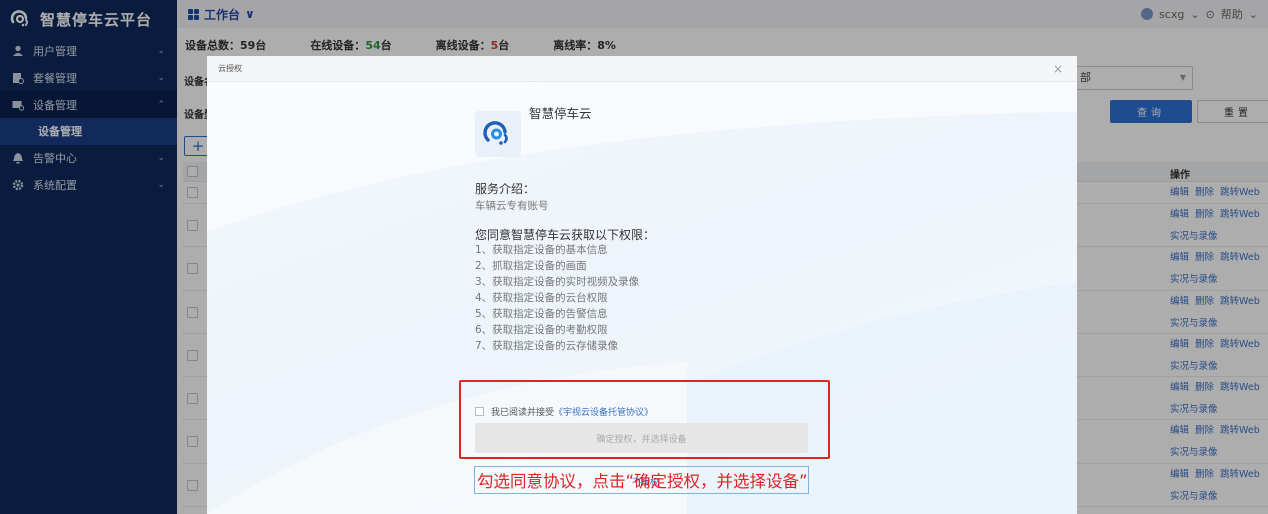 Image resolution: width=1268 pixels, height=514 pixels. Describe the element at coordinates (644, 419) in the screenshot. I see `highlight-box` at that location.